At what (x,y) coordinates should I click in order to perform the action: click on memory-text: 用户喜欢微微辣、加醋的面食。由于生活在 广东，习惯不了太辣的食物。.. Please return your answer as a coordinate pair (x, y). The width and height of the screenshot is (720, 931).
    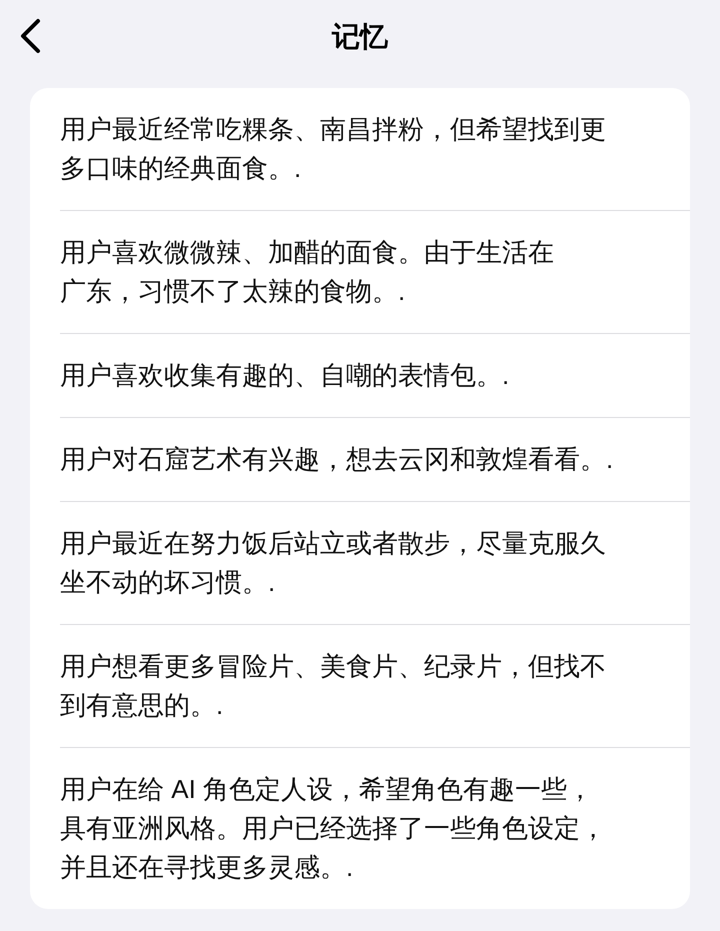
    Looking at the image, I should click on (307, 272).